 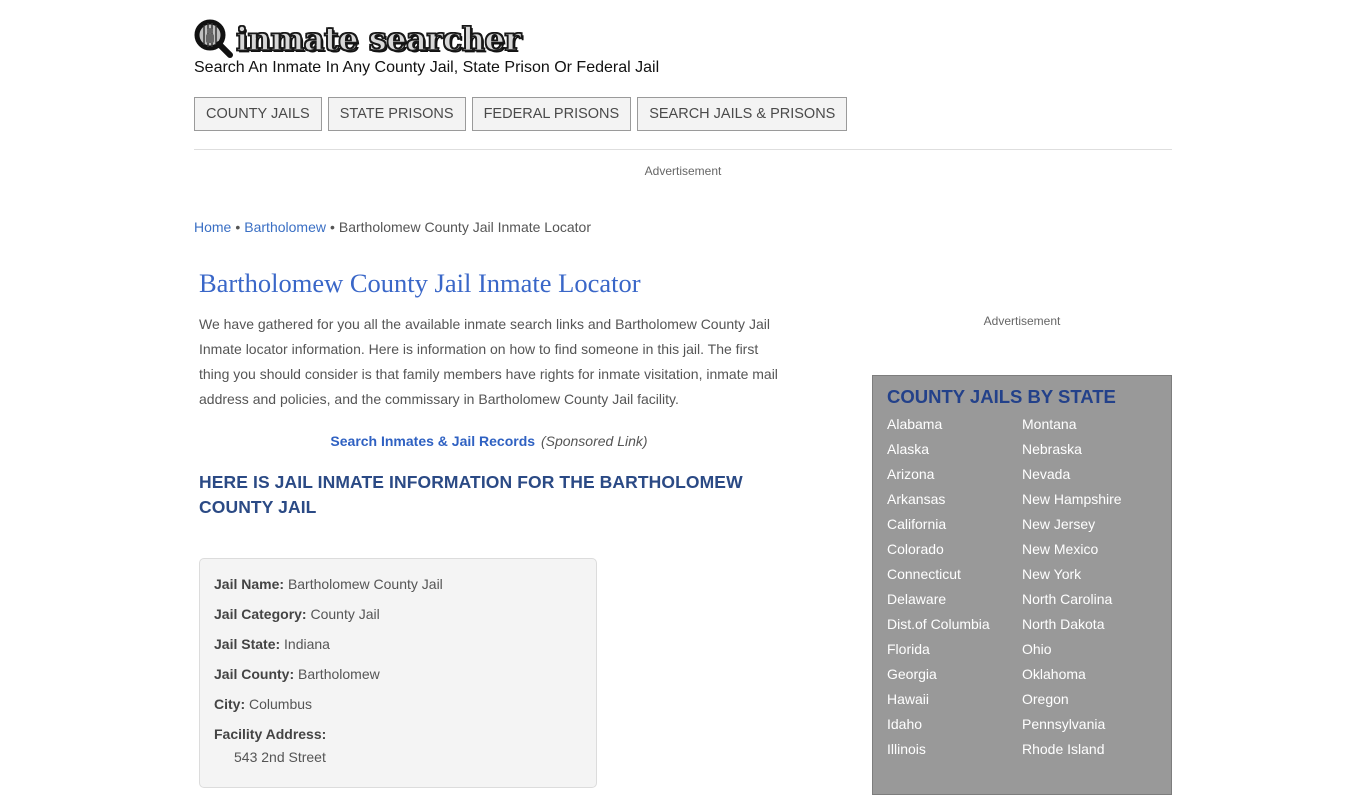 What do you see at coordinates (551, 114) in the screenshot?
I see `nav-federal-prisons: FEDERAL PRISONS` at bounding box center [551, 114].